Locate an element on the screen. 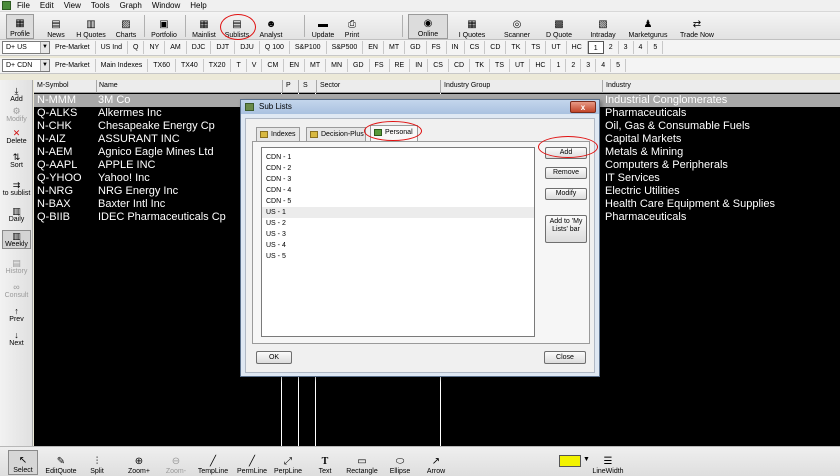 This screenshot has width=840, height=476. scanner-button: ◎ Scanner is located at coordinates (517, 27).